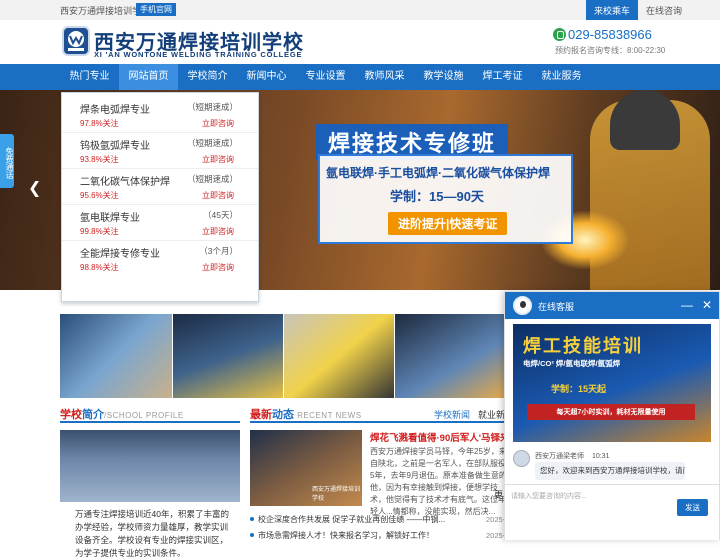  I want to click on course-attention: 97.8%关注, so click(99, 123).